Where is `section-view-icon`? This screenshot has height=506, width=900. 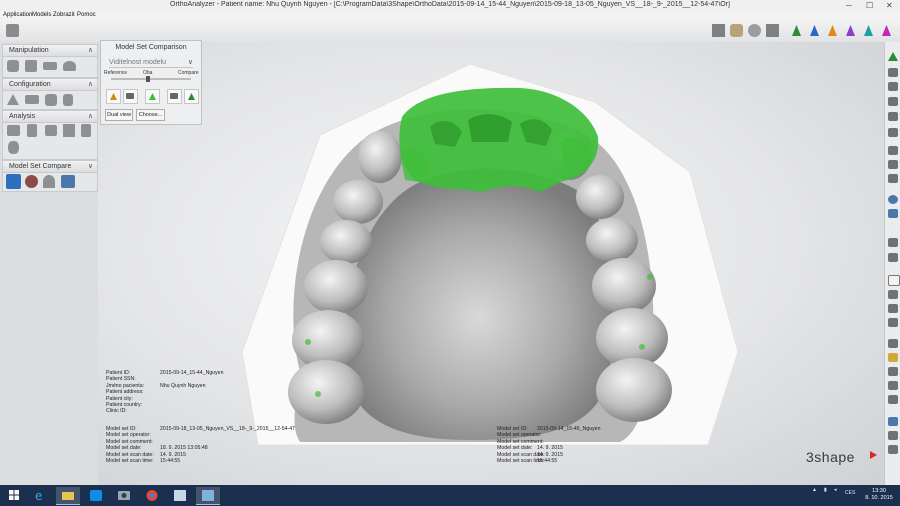
section-view-icon is located at coordinates (772, 30).